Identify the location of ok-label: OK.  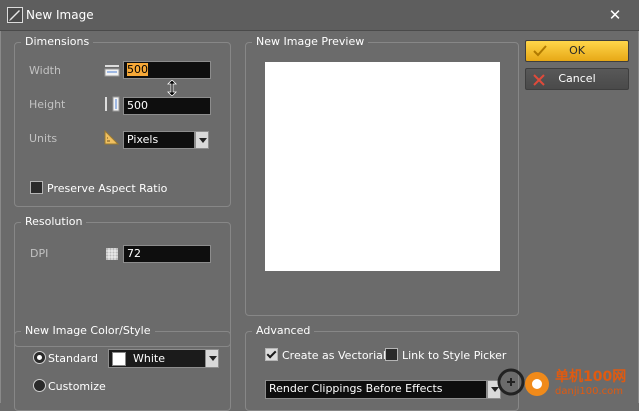
(577, 50).